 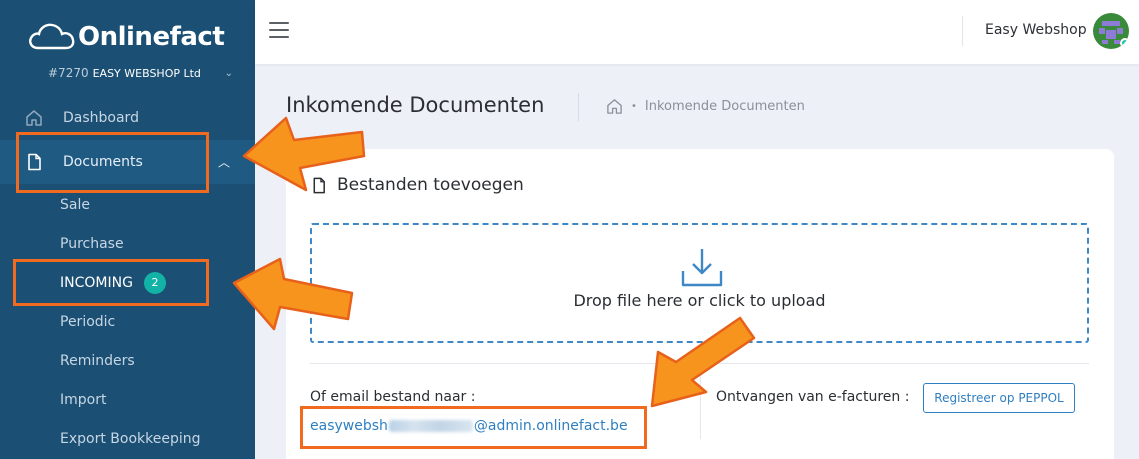 What do you see at coordinates (393, 397) in the screenshot?
I see `email-label: Of email bestand naar :` at bounding box center [393, 397].